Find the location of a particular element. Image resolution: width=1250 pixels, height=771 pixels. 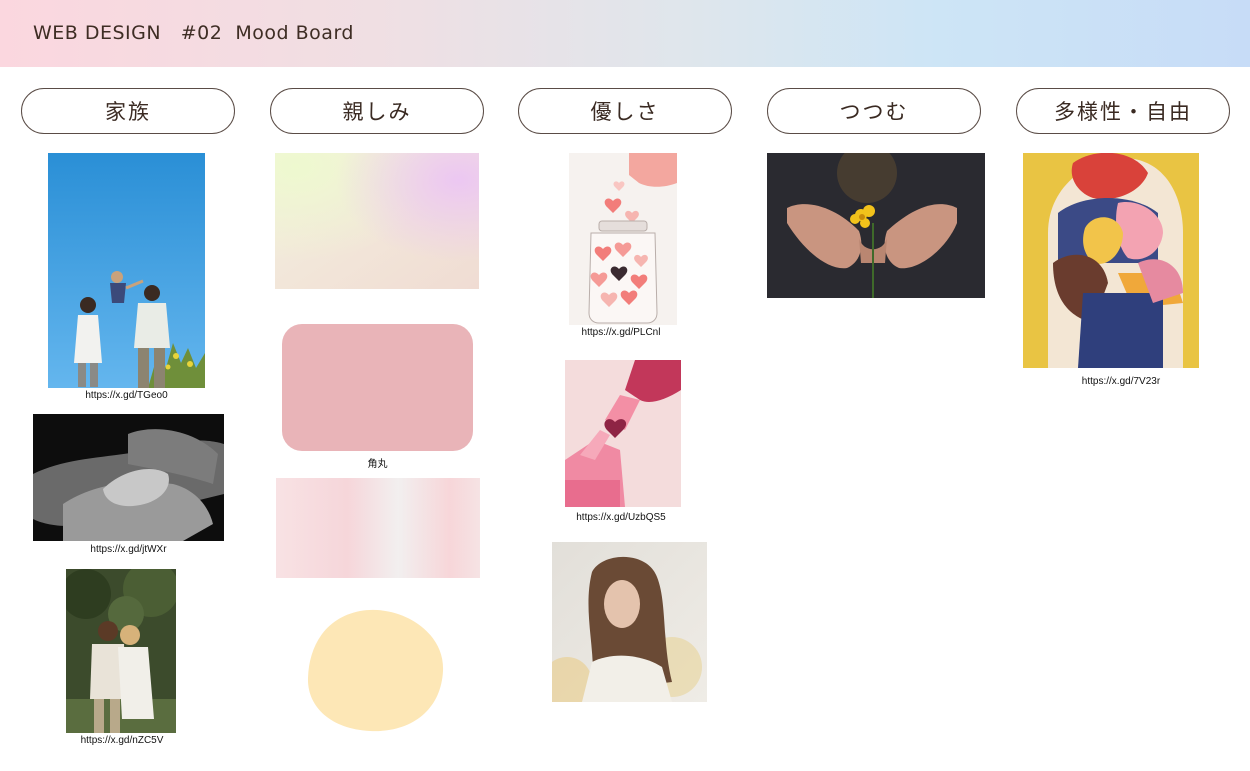

column-tag-familiarity: 親しみ is located at coordinates (377, 111).